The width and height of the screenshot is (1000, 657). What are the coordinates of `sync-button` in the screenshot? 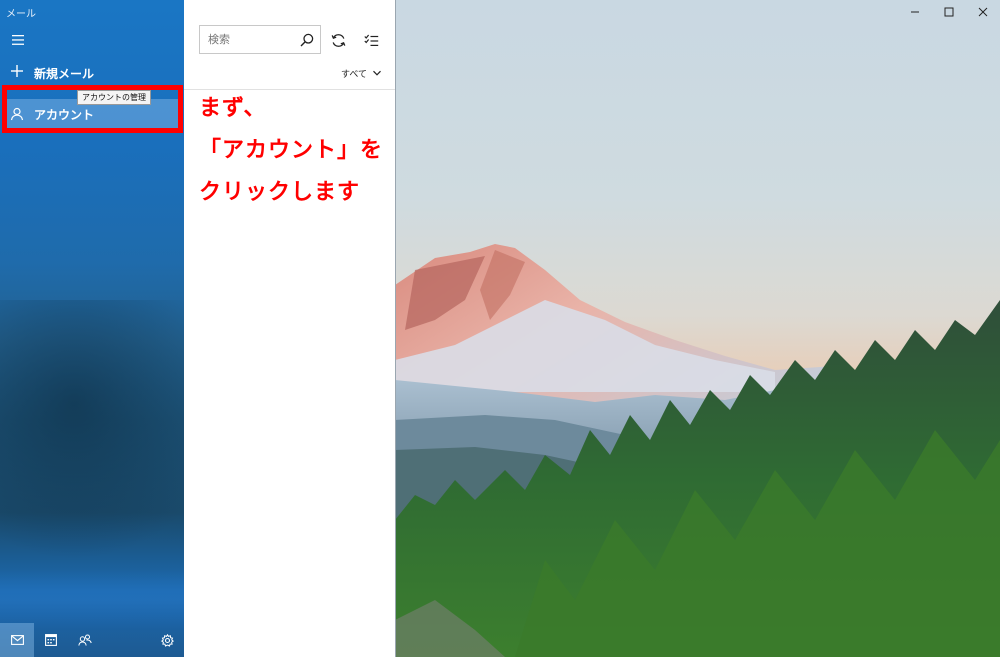 It's located at (338, 40).